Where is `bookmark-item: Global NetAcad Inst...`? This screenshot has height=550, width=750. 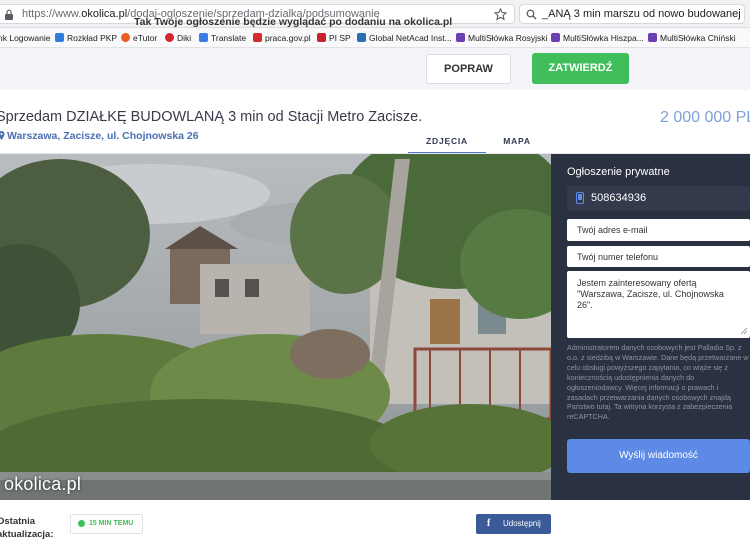
bookmark-item: Global NetAcad Inst... is located at coordinates (404, 38).